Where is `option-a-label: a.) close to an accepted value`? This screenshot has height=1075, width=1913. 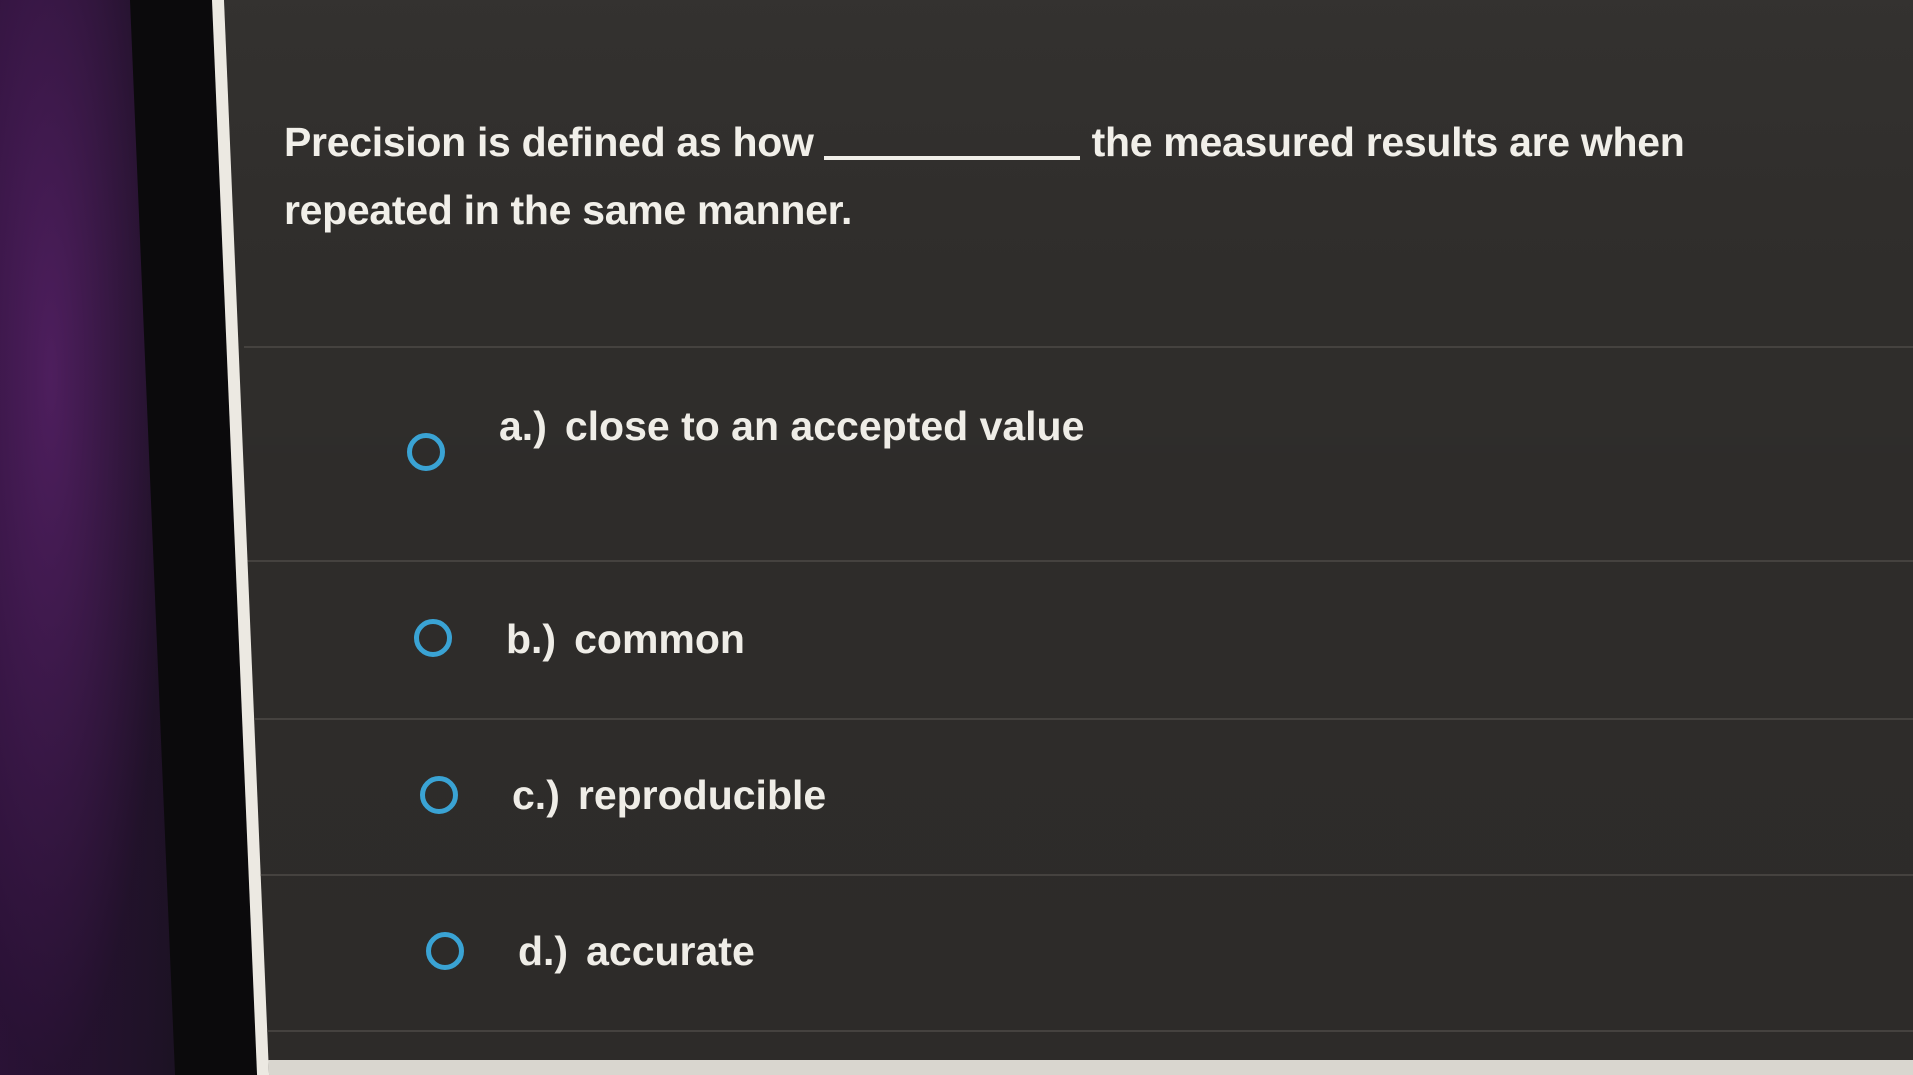
option-a-label: a.) close to an accepted value is located at coordinates (791, 426).